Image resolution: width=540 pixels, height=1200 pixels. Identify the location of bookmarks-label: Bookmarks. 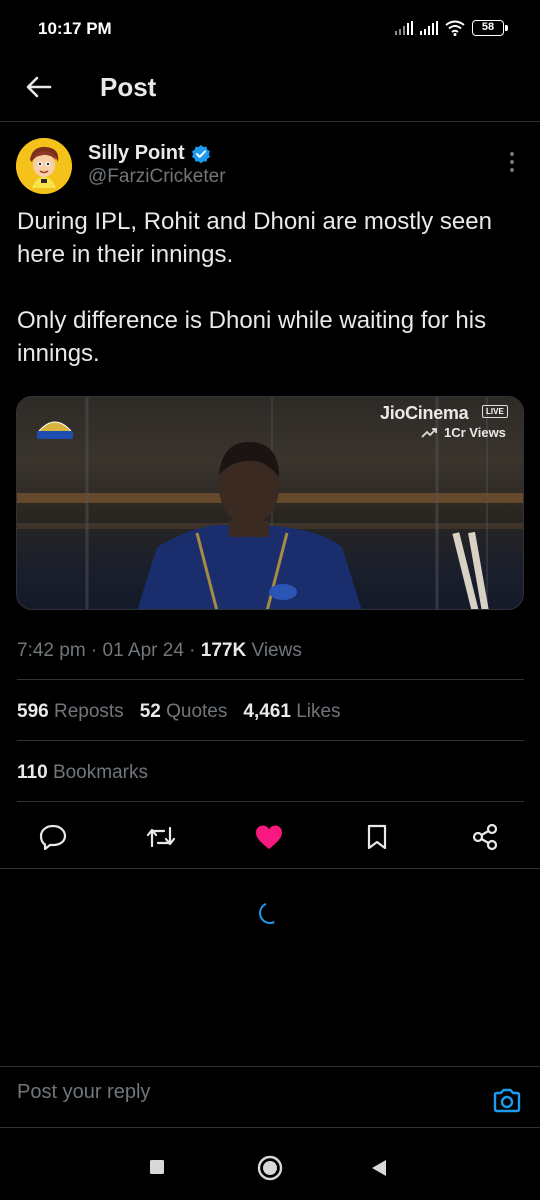
(100, 772).